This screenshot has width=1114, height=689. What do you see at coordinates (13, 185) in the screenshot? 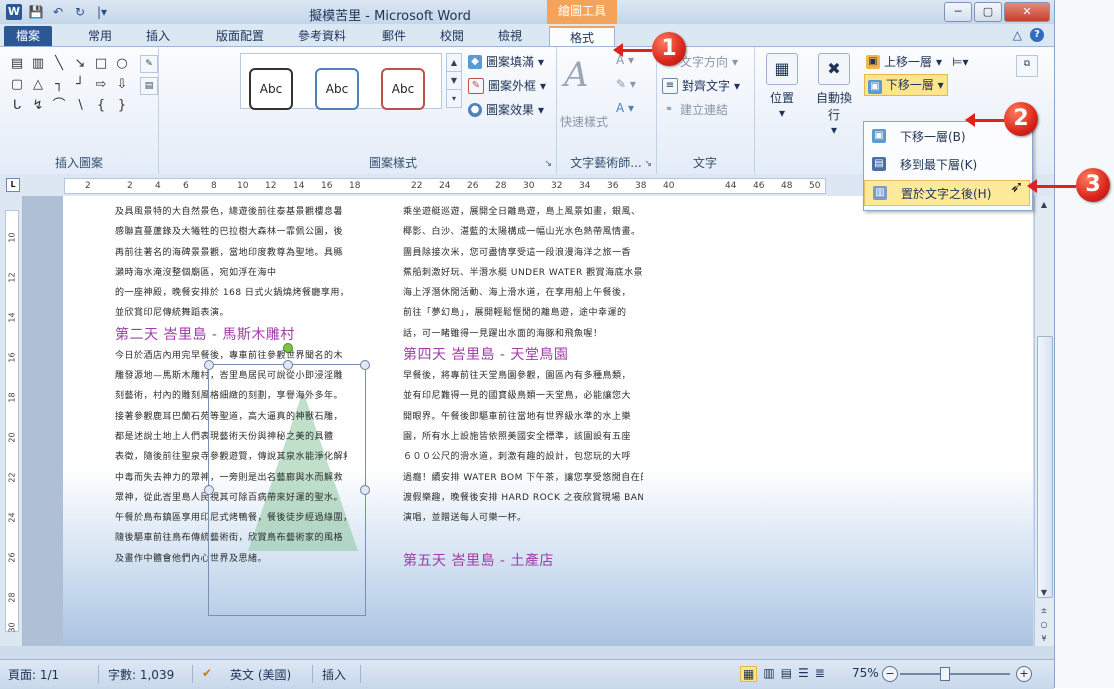
I see `tab-selector-icon: L` at bounding box center [13, 185].